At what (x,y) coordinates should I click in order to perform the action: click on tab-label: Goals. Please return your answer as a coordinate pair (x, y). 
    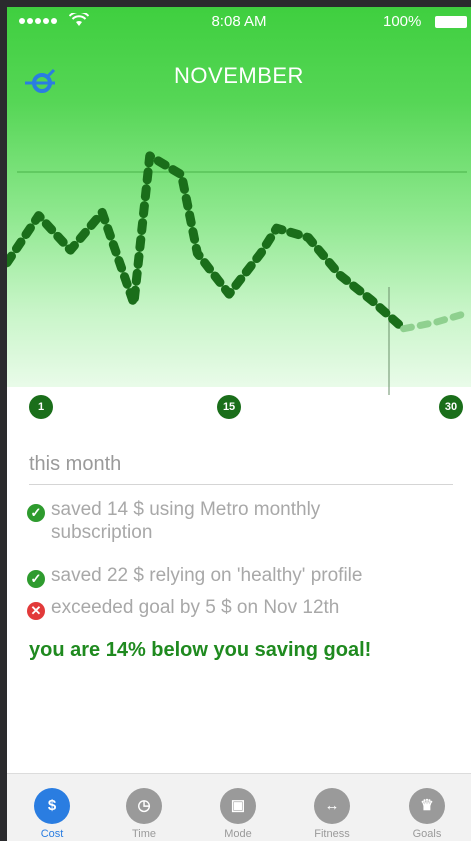
    Looking at the image, I should click on (427, 834).